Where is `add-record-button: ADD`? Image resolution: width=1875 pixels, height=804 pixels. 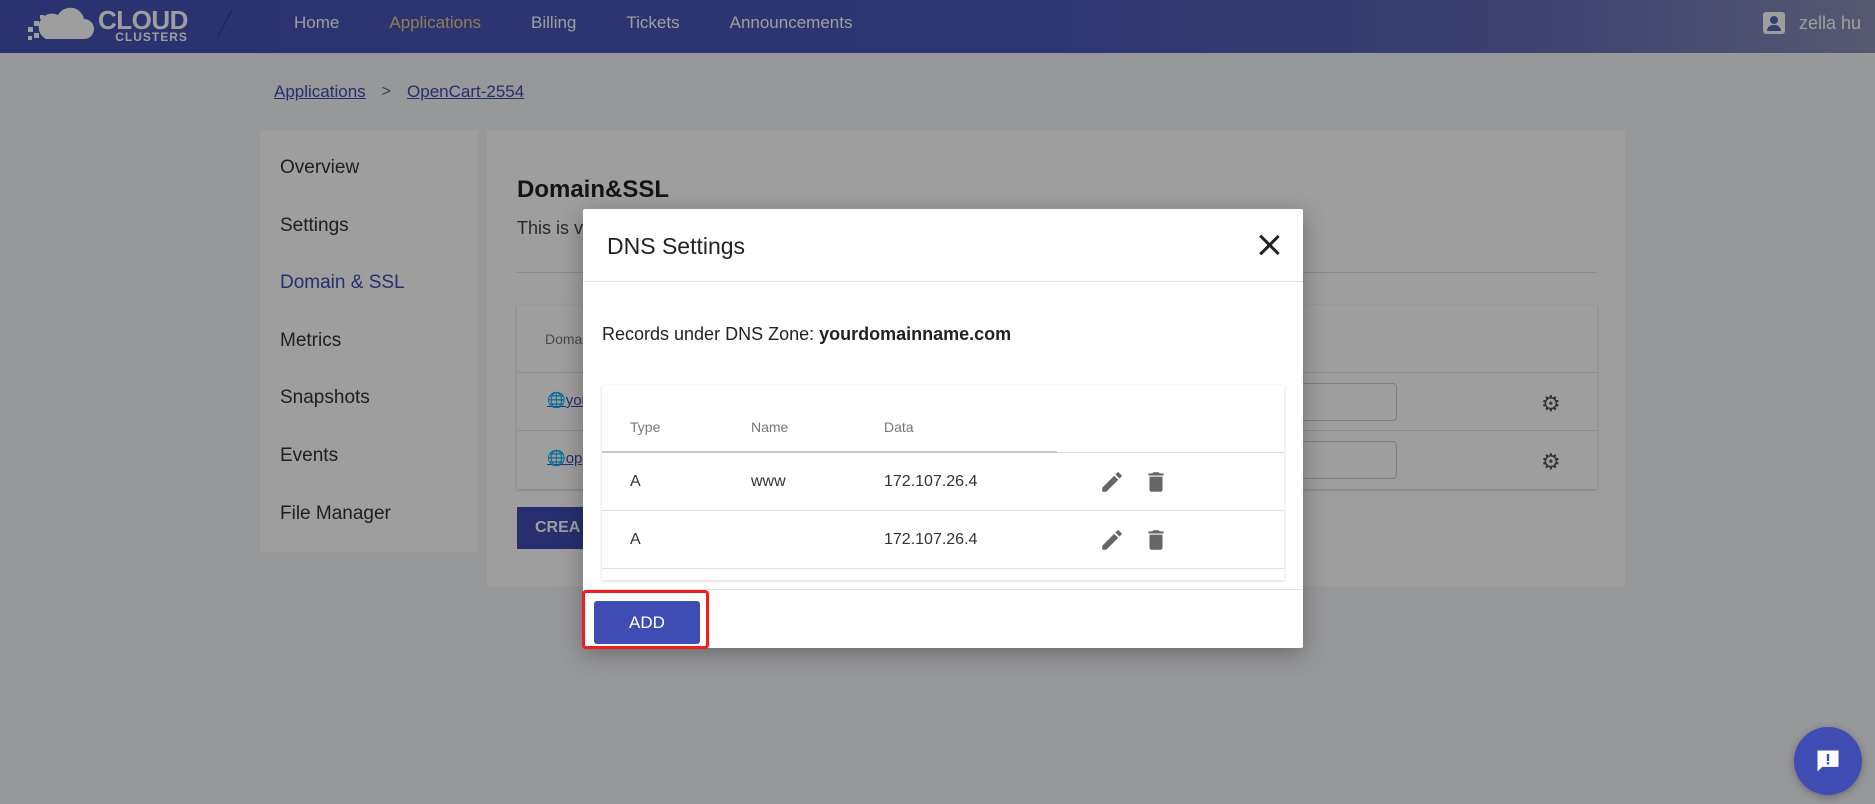
add-record-button: ADD is located at coordinates (647, 622).